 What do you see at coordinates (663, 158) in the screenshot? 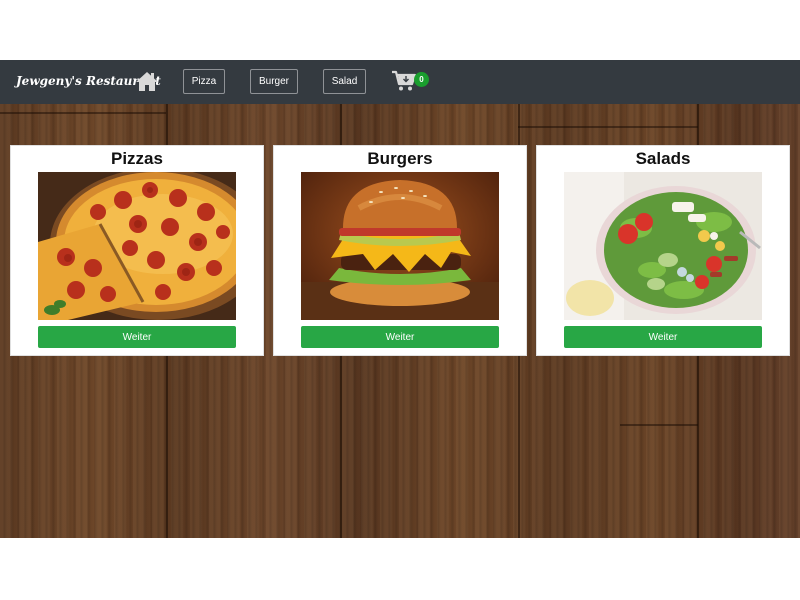
I see `card-title: Salads` at bounding box center [663, 158].